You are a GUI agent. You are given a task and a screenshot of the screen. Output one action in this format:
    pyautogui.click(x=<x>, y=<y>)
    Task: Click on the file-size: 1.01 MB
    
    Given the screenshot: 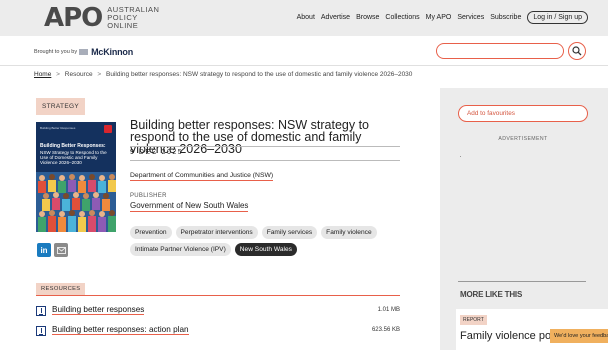 What is the action you would take?
    pyautogui.click(x=388, y=310)
    